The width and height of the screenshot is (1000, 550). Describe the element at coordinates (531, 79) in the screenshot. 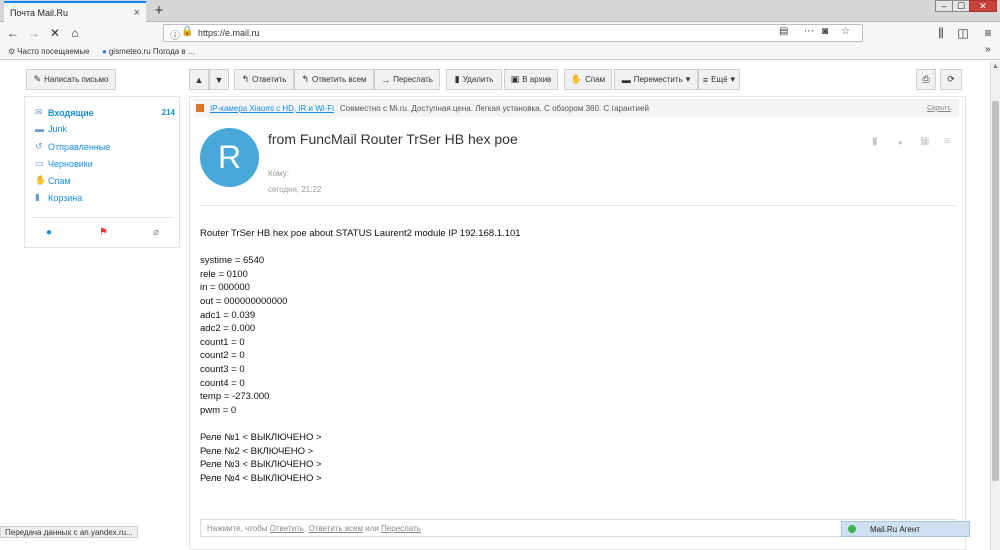

I see `archive-button: ▣ В архив` at that location.